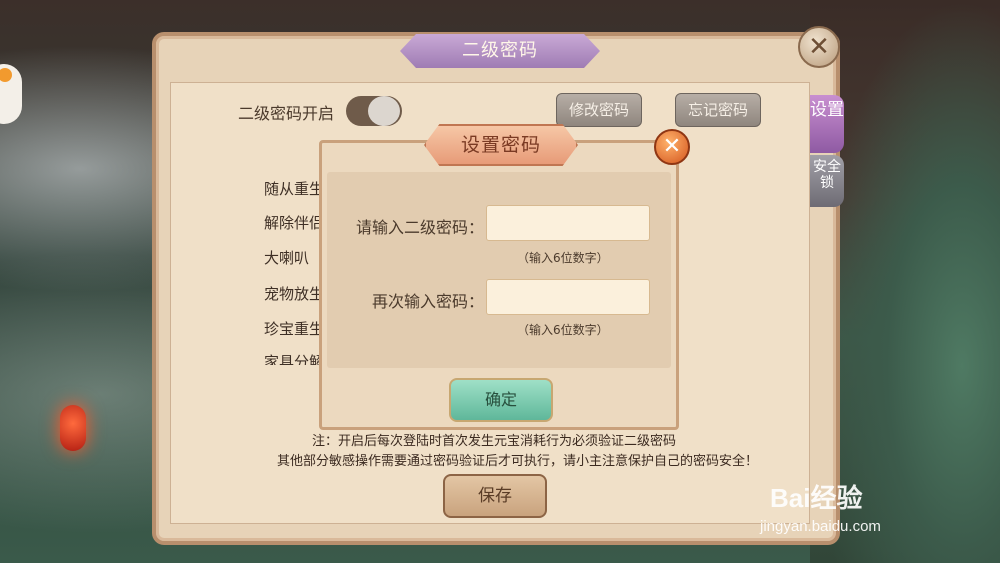 The width and height of the screenshot is (1000, 563). Describe the element at coordinates (287, 258) in the screenshot. I see `list-item: 大喇叭` at that location.